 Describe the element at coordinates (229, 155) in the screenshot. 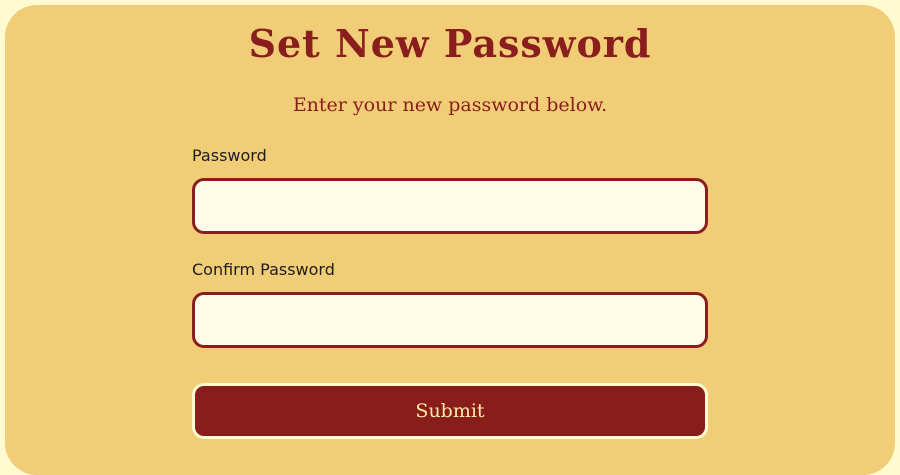

I see `password-label: Password` at that location.